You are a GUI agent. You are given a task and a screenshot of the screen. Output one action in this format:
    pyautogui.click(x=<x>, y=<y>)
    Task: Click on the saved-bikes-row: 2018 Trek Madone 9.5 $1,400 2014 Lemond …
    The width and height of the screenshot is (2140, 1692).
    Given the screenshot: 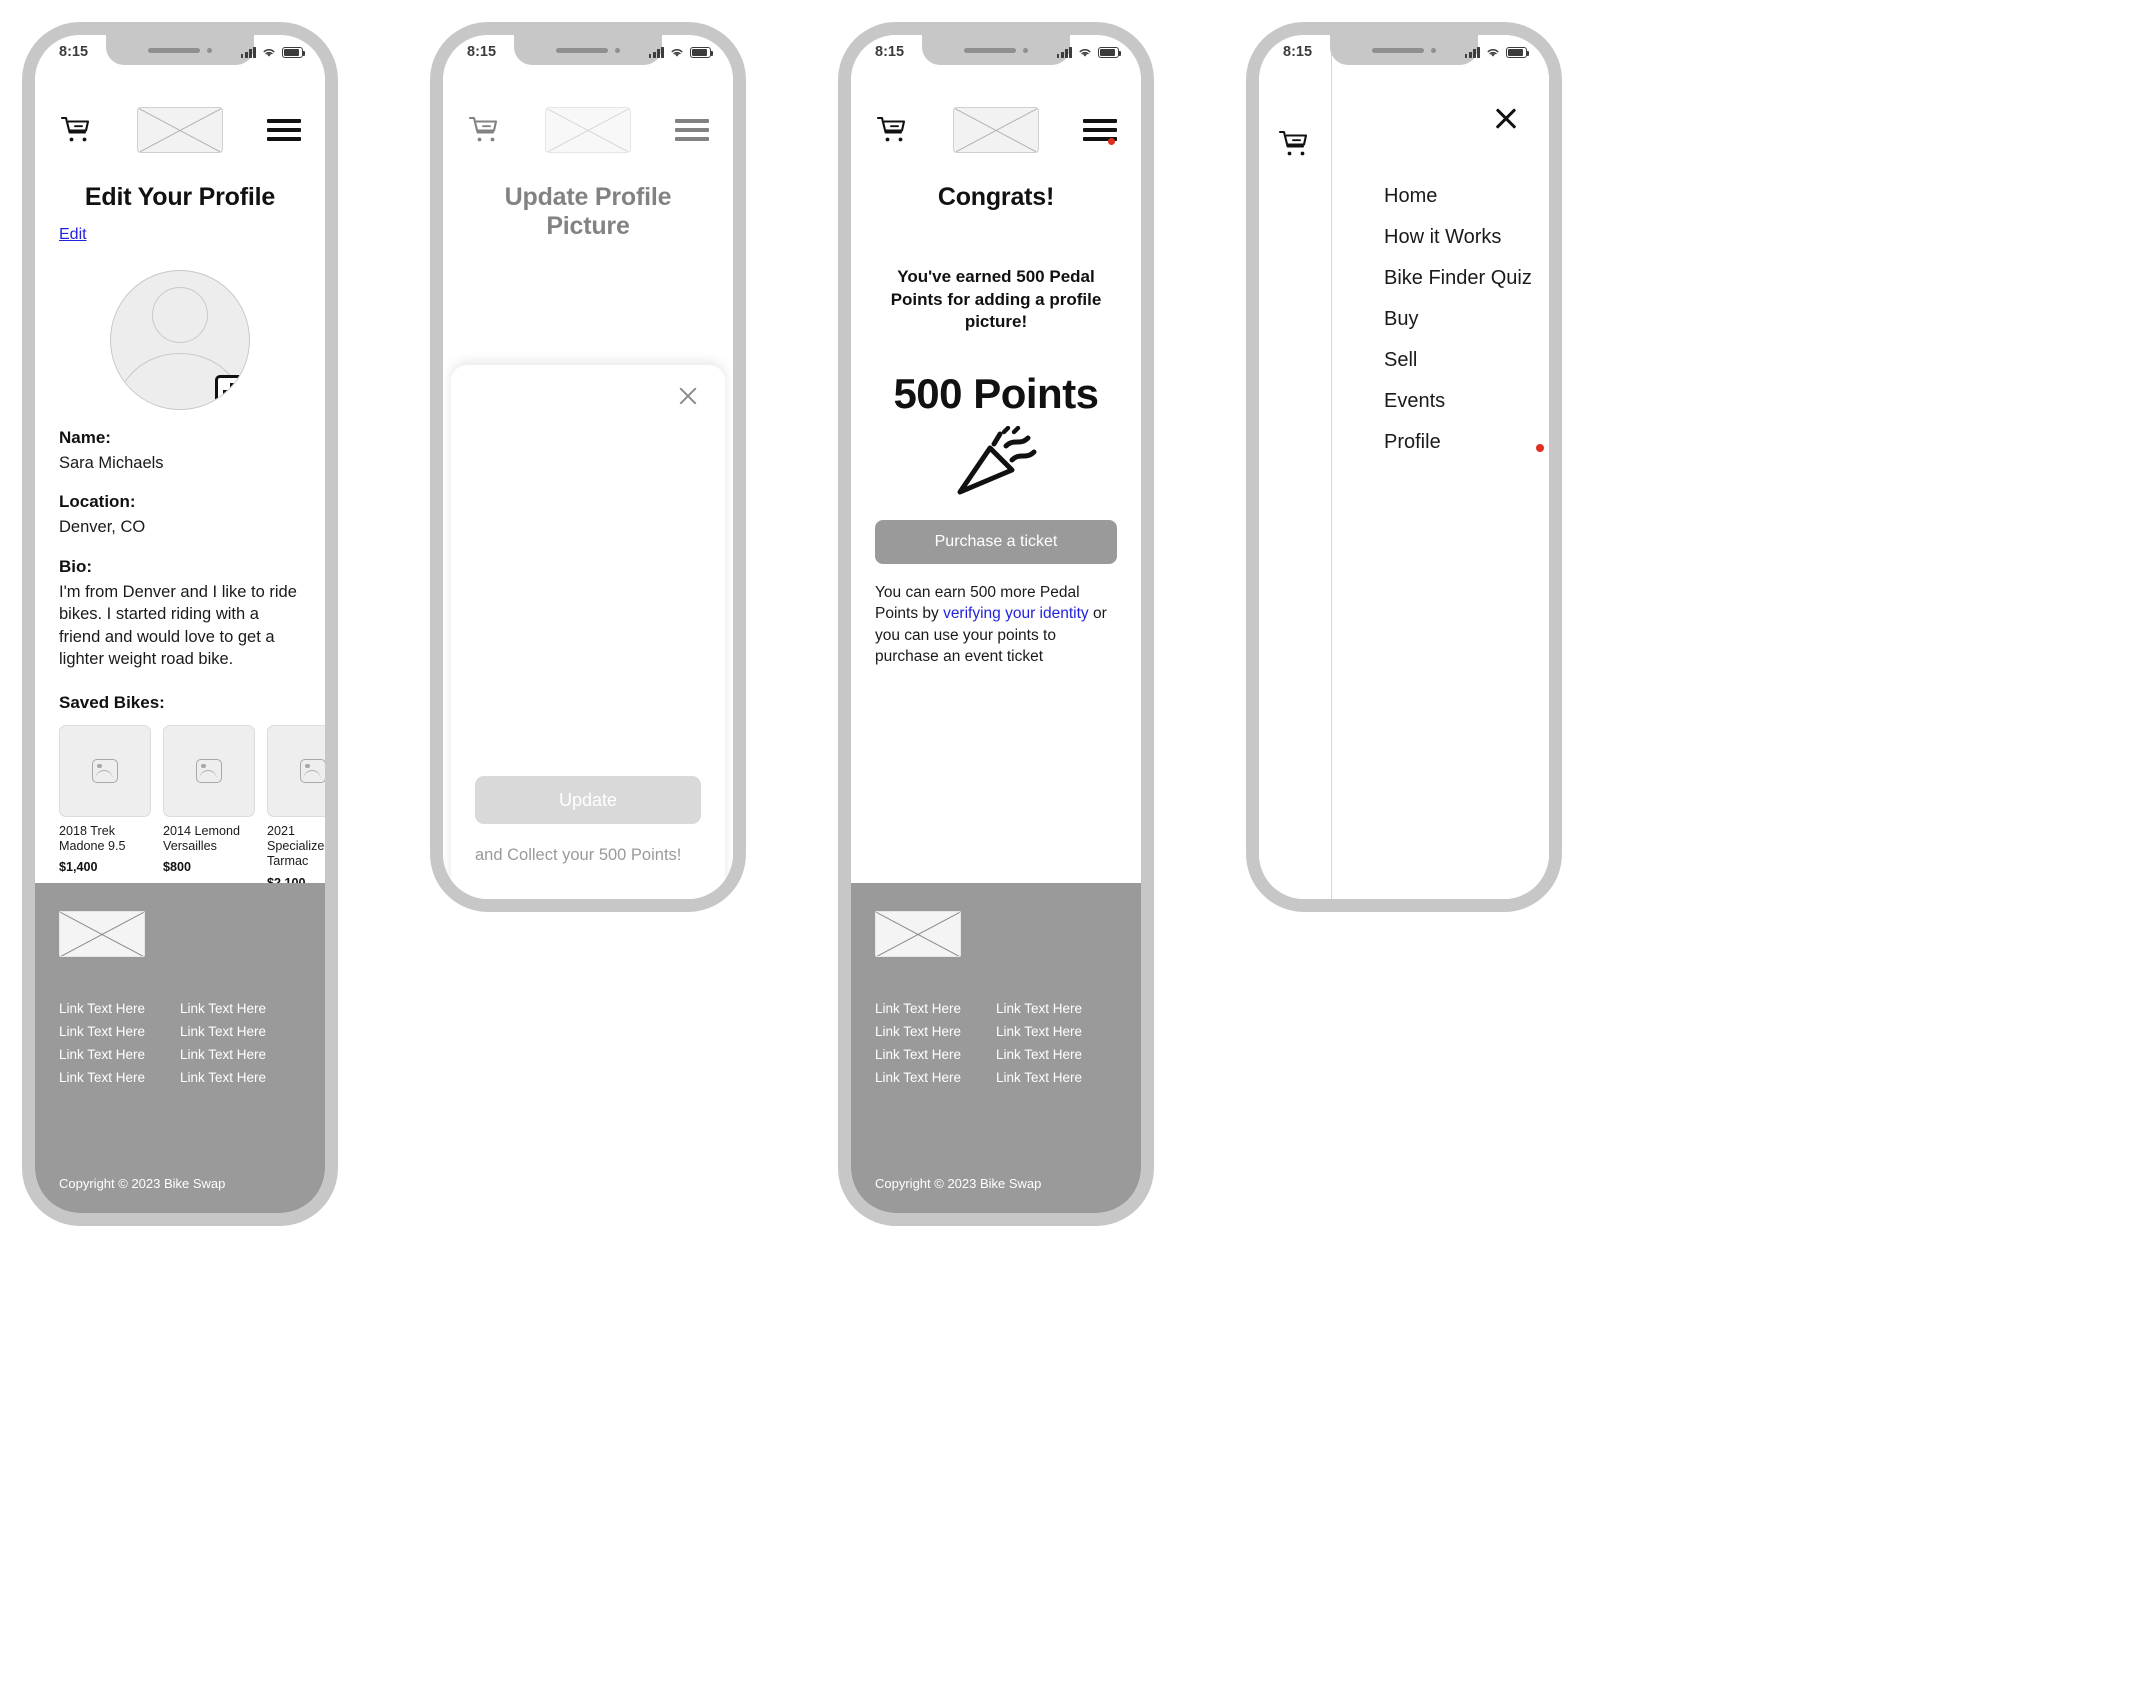 What is the action you would take?
    pyautogui.click(x=192, y=803)
    